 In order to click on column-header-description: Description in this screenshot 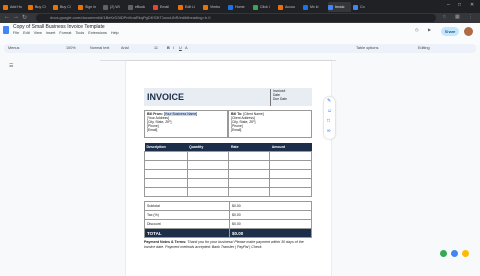, I will do `click(166, 147)`.